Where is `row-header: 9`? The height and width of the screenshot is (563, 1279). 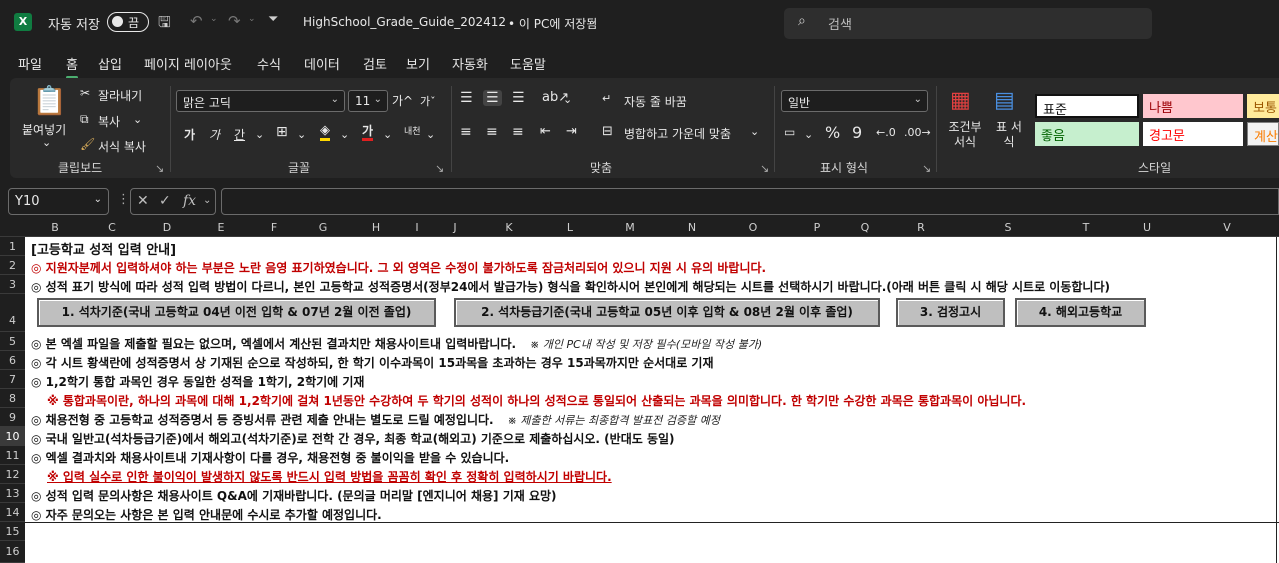 row-header: 9 is located at coordinates (12, 417).